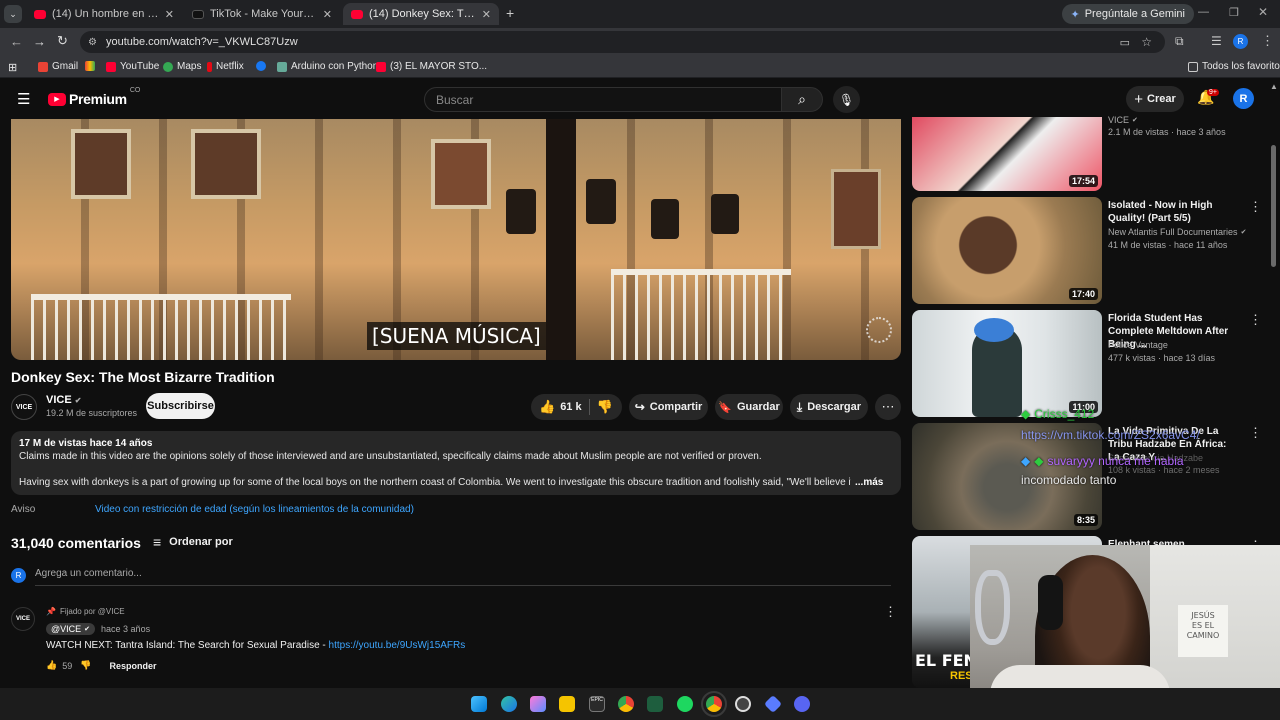  What do you see at coordinates (714, 704) in the screenshot?
I see `chrome-active-icon` at bounding box center [714, 704].